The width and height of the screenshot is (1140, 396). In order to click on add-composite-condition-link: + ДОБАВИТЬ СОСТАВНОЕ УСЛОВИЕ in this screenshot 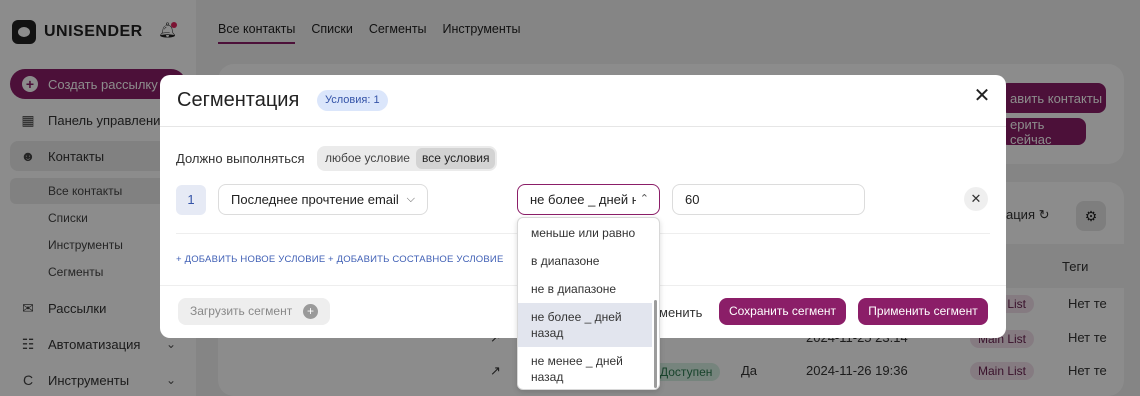, I will do `click(416, 259)`.